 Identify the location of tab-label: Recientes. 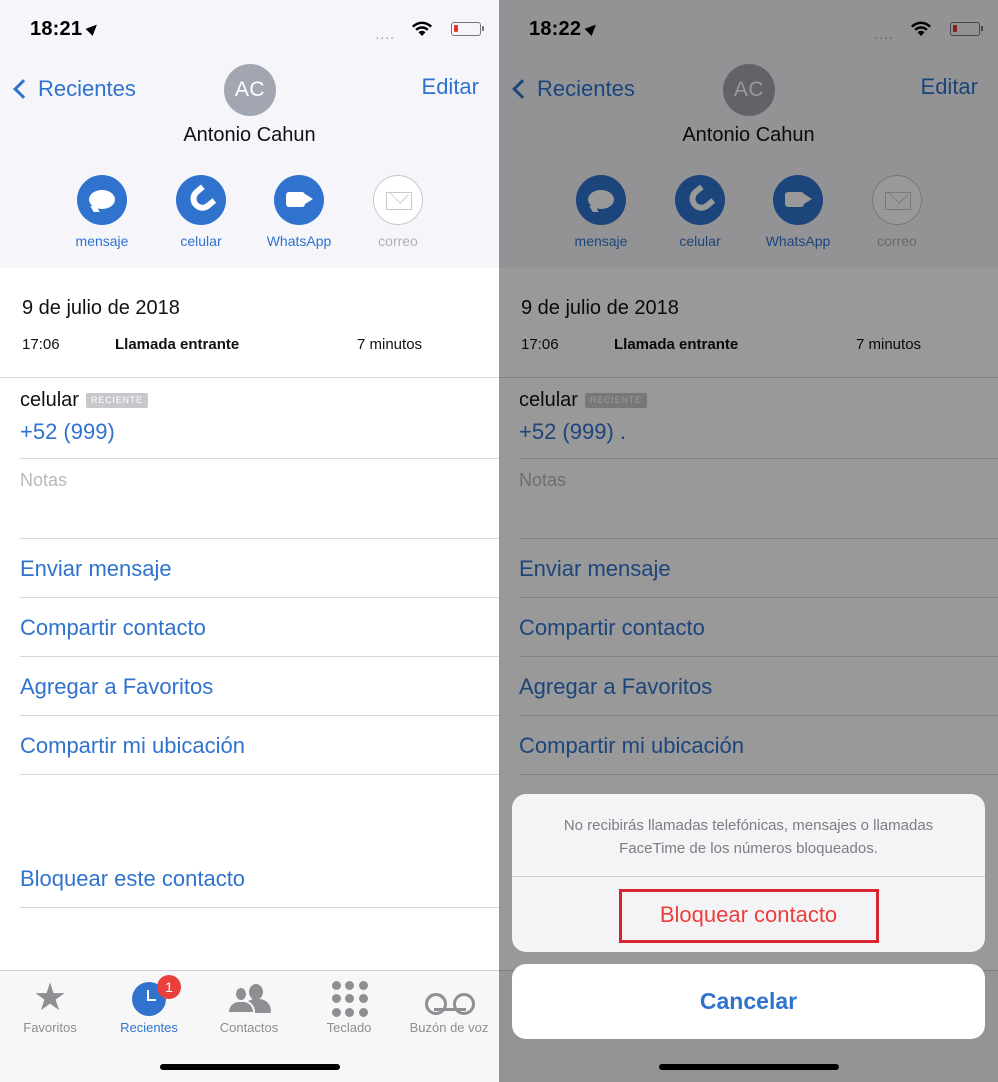
(149, 1027).